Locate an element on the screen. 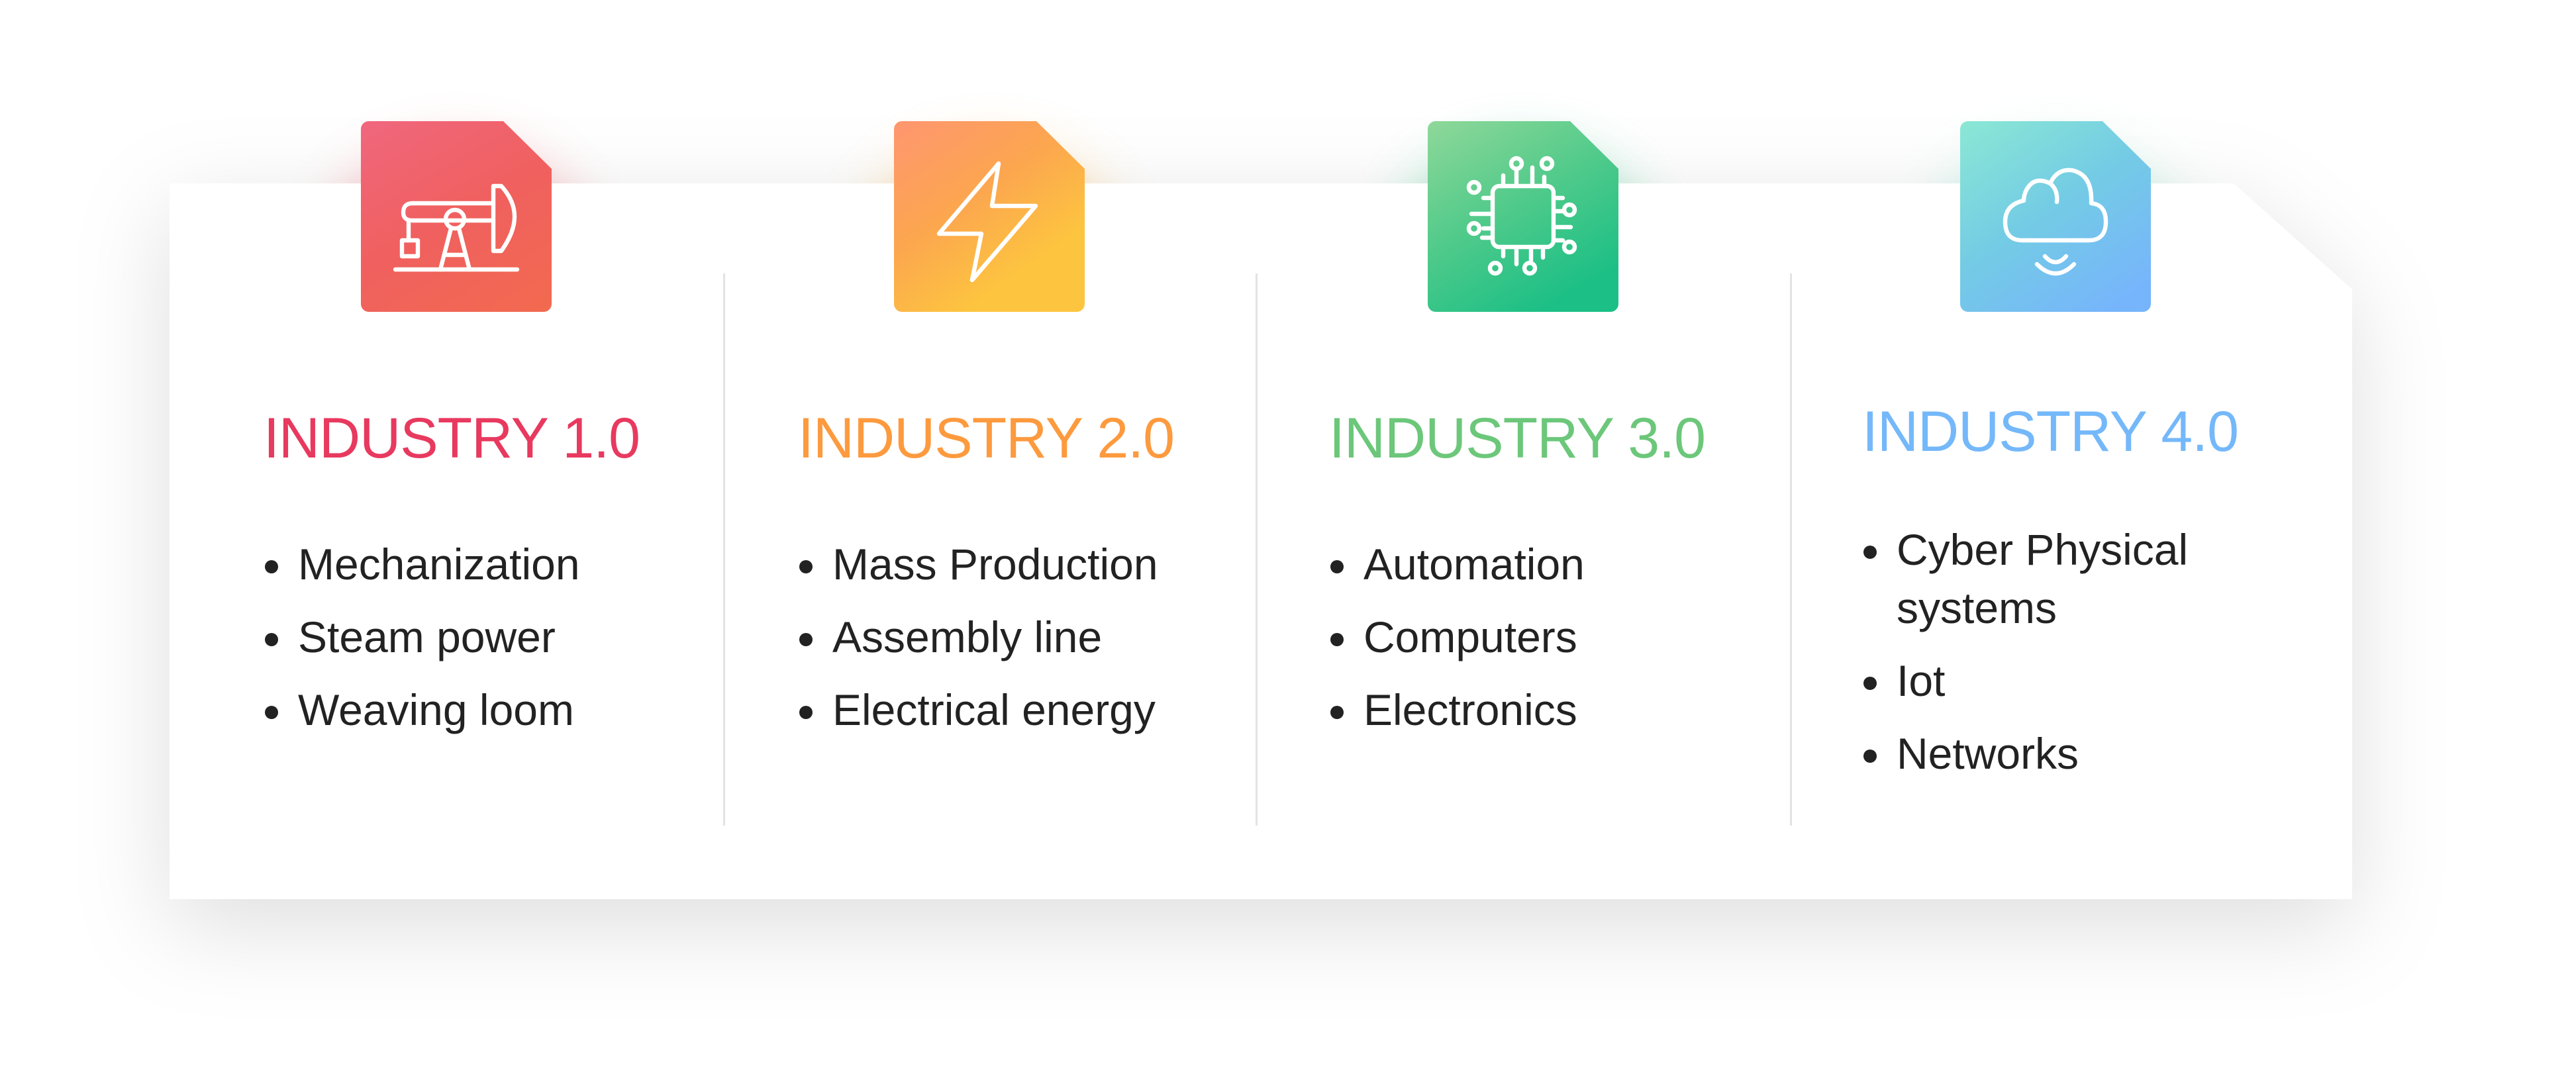  list-item: Cyber Physical systems is located at coordinates (2064, 578).